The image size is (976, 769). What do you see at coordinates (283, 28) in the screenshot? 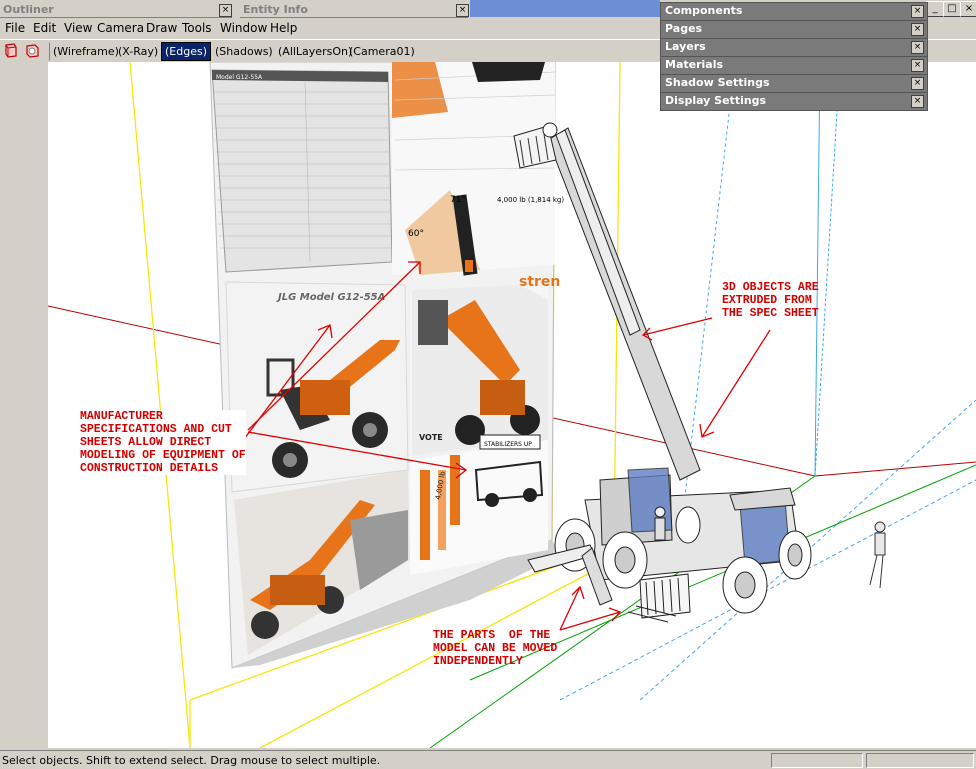
I see `menu-help: Help` at bounding box center [283, 28].